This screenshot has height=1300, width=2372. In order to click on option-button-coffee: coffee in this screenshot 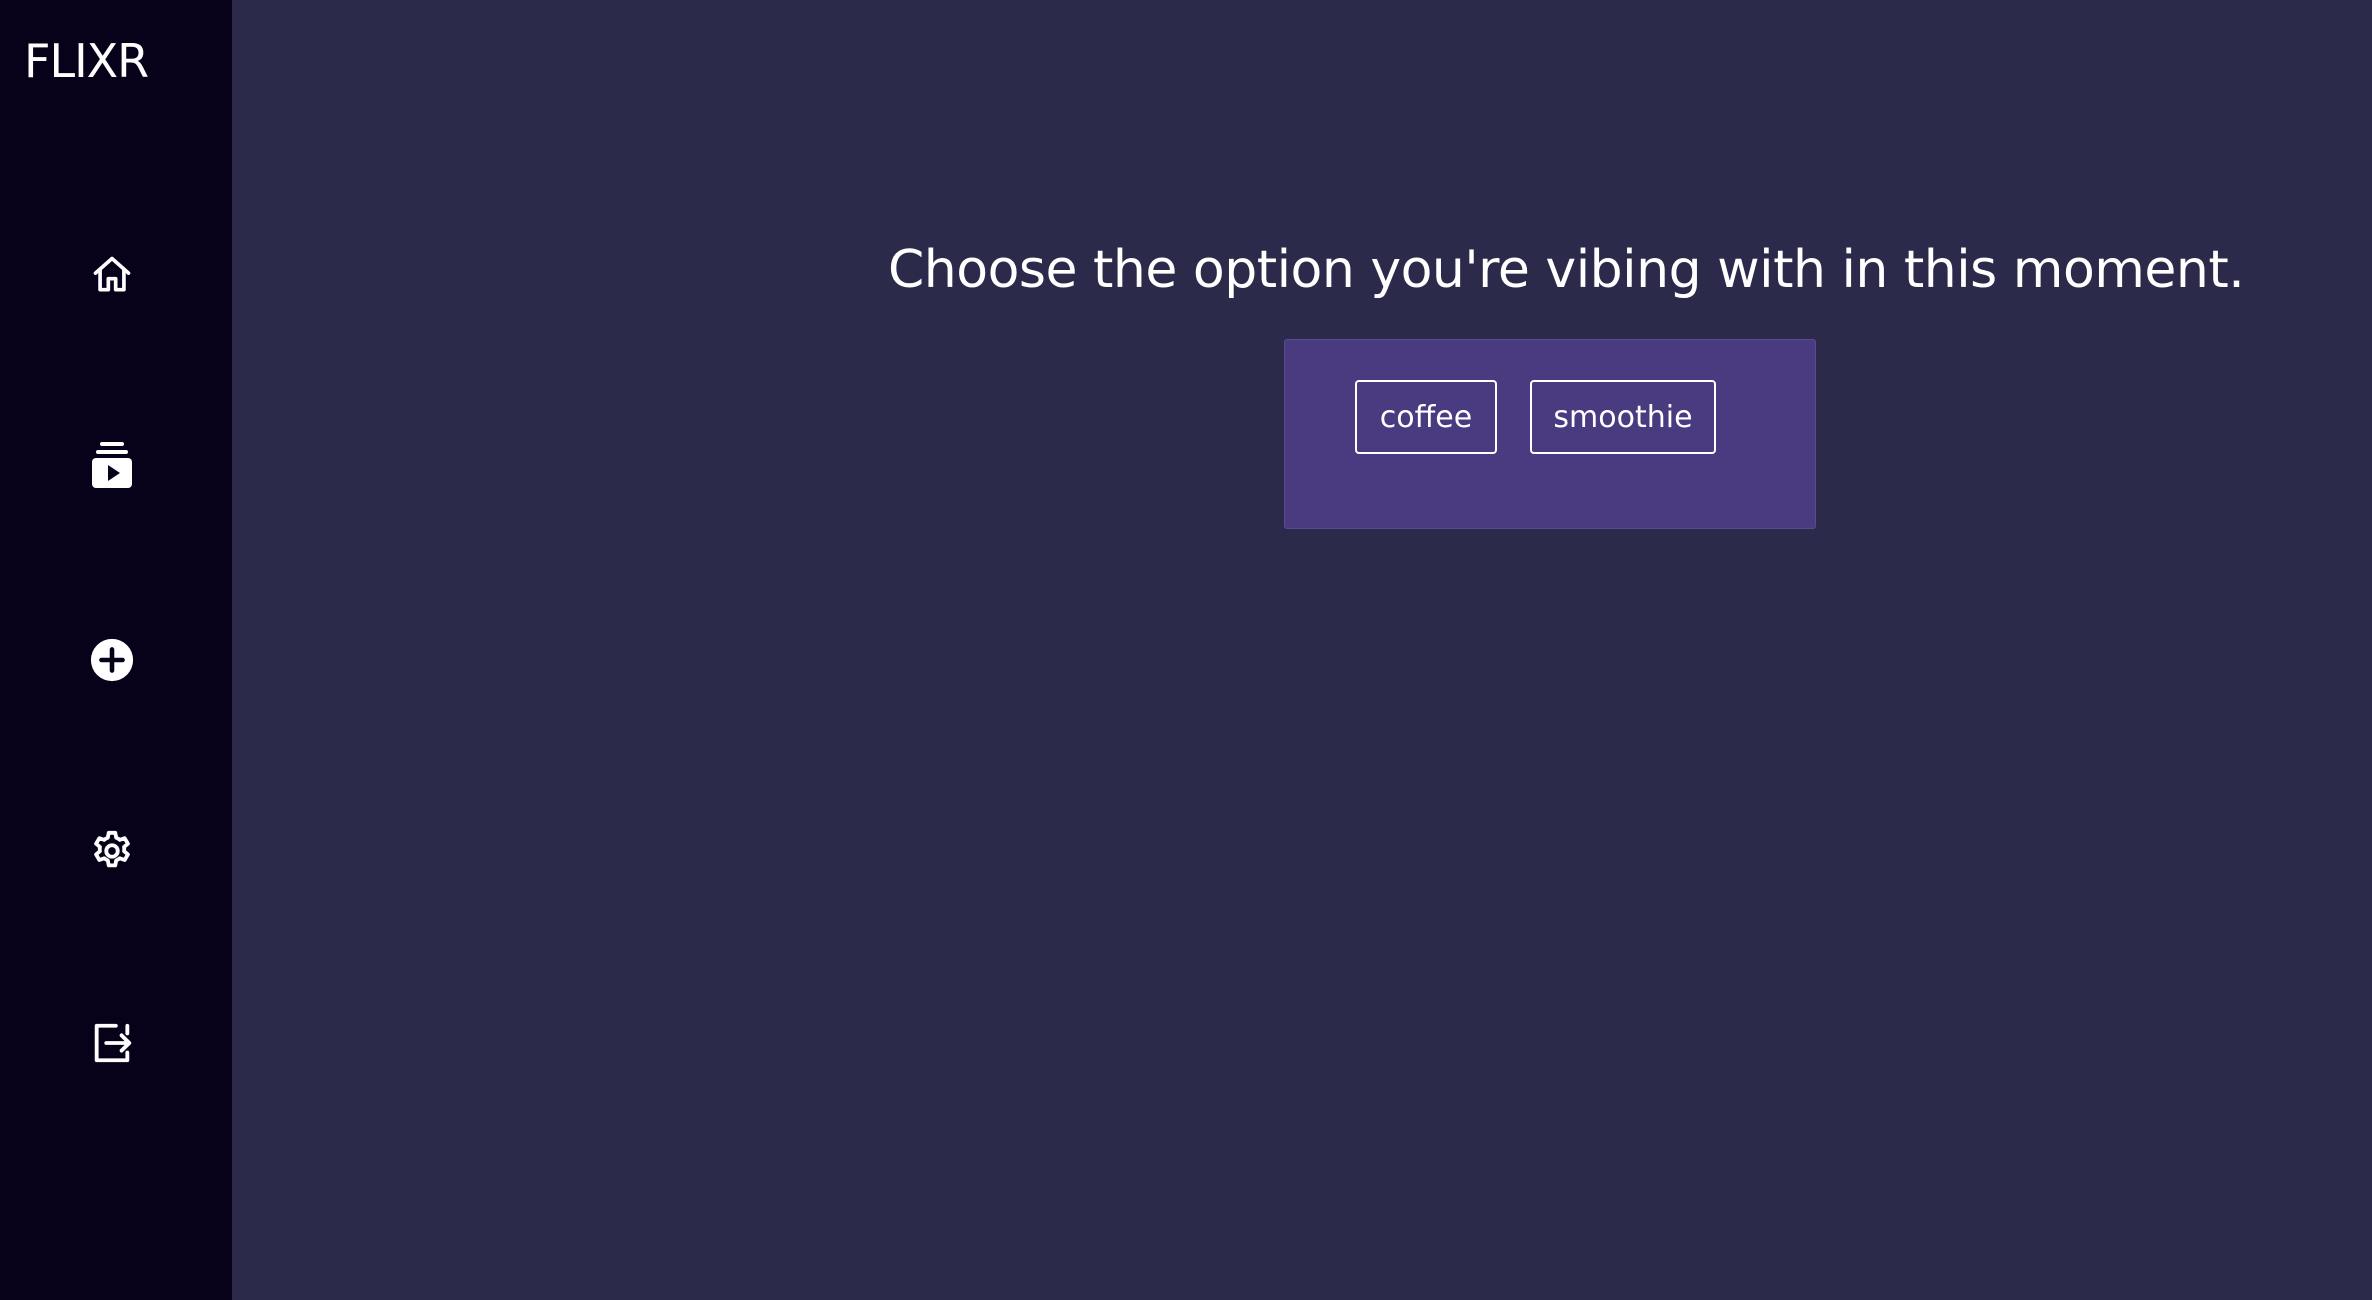, I will do `click(1426, 417)`.